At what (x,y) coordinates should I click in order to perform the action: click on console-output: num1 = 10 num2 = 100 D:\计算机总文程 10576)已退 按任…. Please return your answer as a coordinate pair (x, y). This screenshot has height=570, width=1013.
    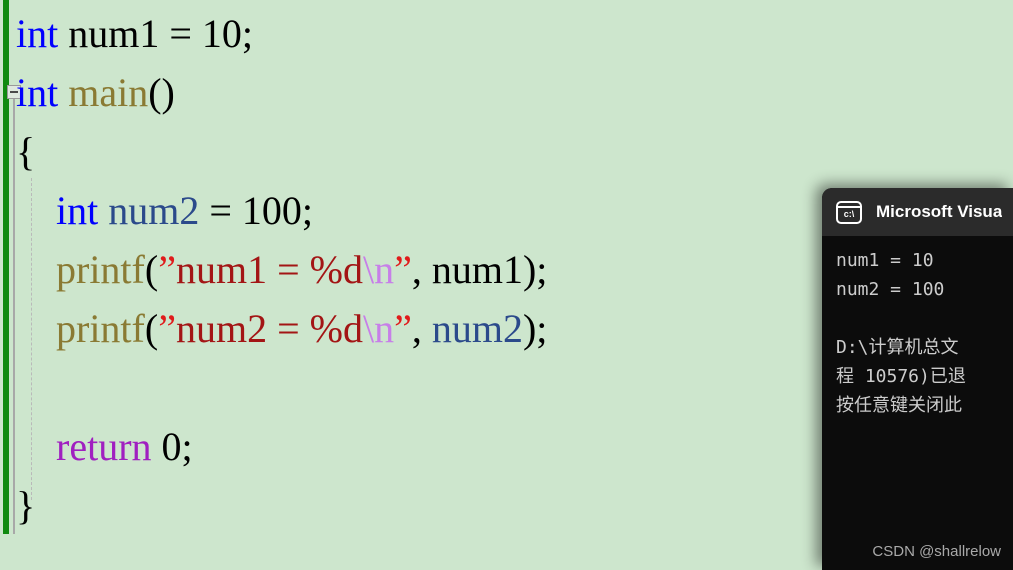
    Looking at the image, I should click on (924, 333).